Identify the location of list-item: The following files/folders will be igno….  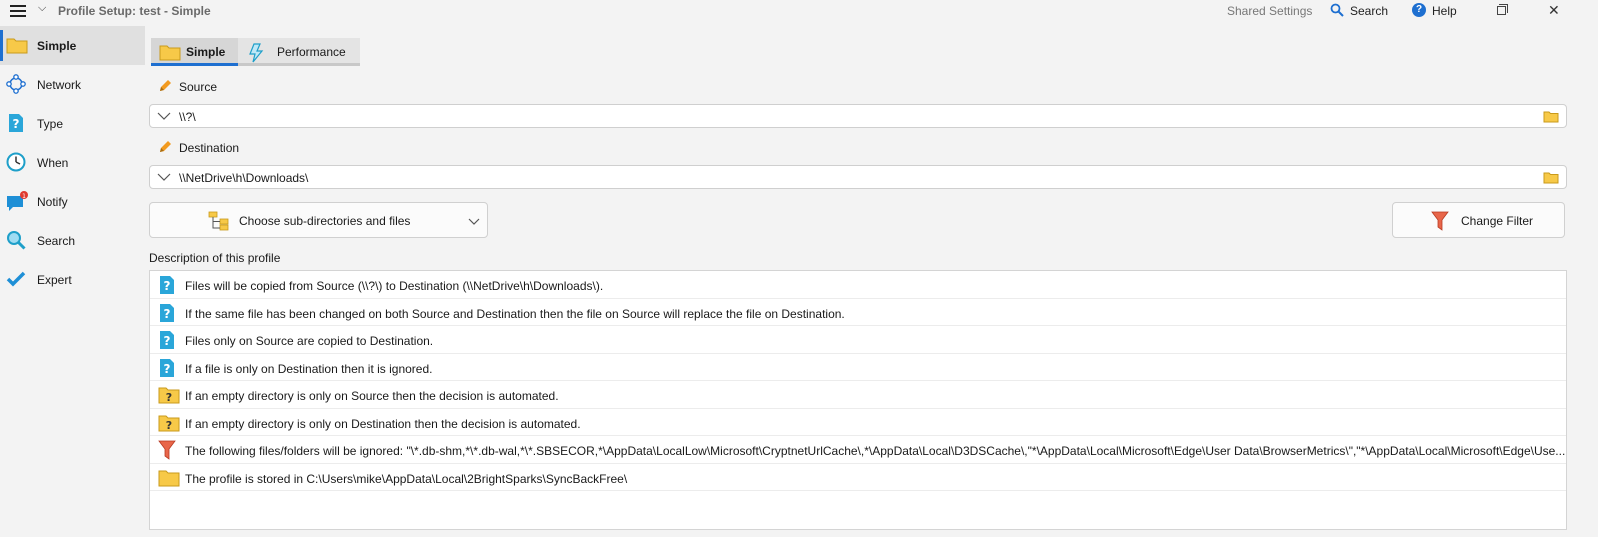
(858, 450).